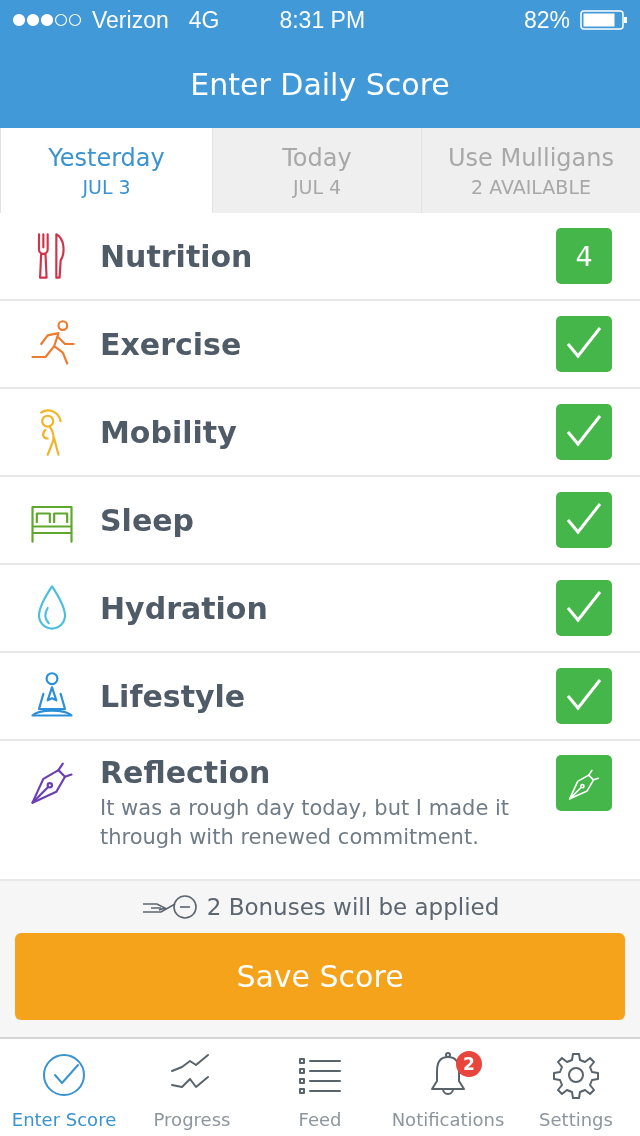  I want to click on hand-coin-icon, so click(169, 907).